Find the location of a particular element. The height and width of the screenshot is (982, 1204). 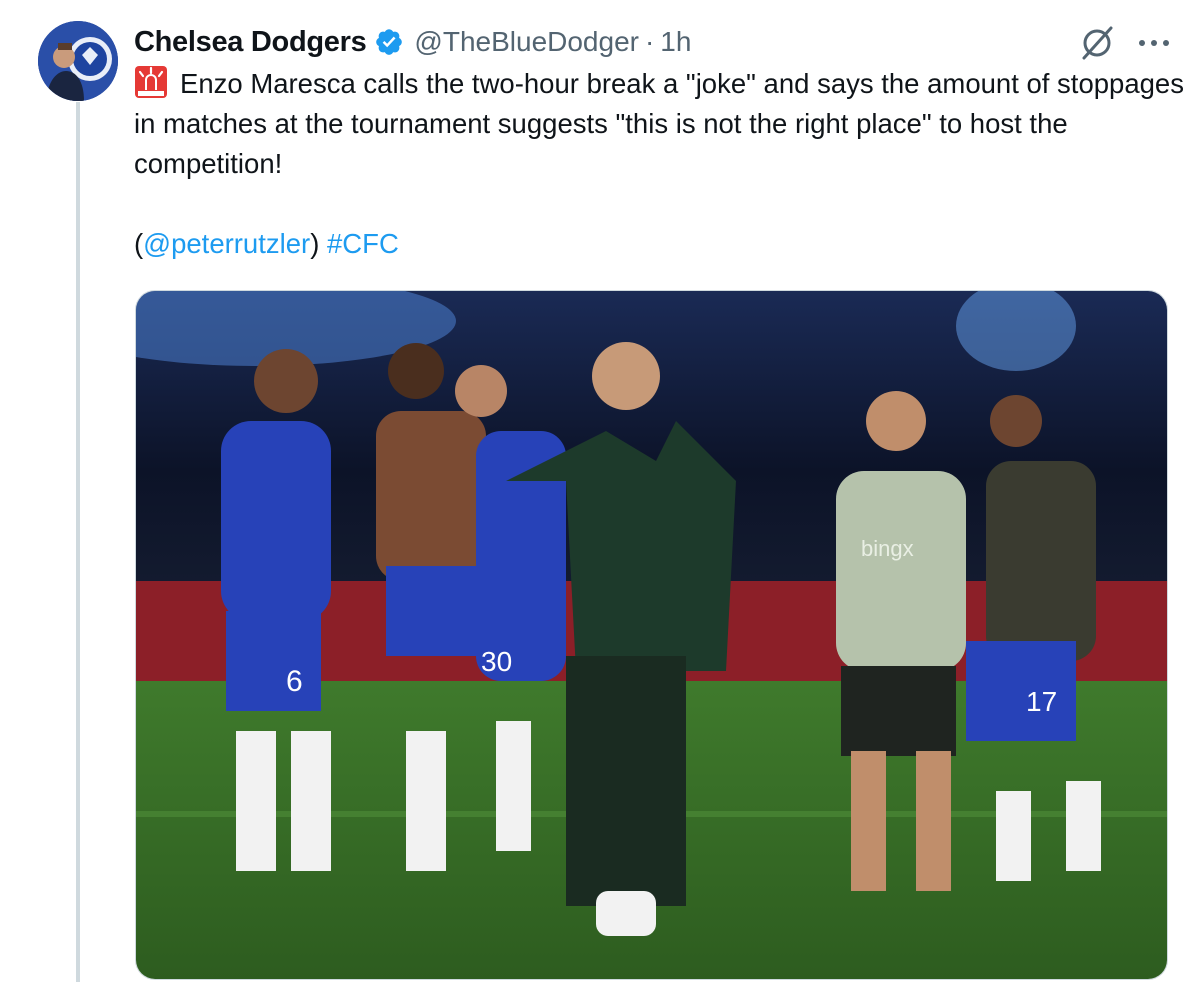

avatar is located at coordinates (78, 61).